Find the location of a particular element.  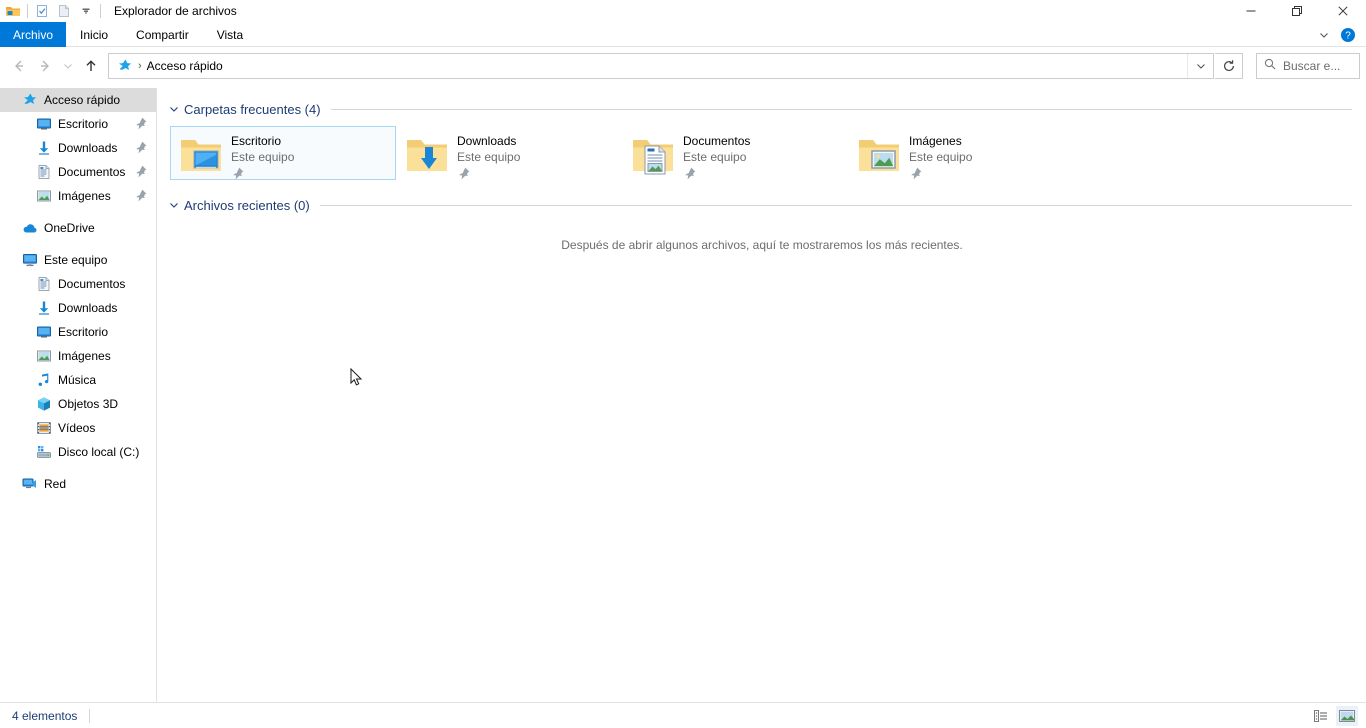

group-title: Carpetas frecuentes (4) is located at coordinates (252, 109).